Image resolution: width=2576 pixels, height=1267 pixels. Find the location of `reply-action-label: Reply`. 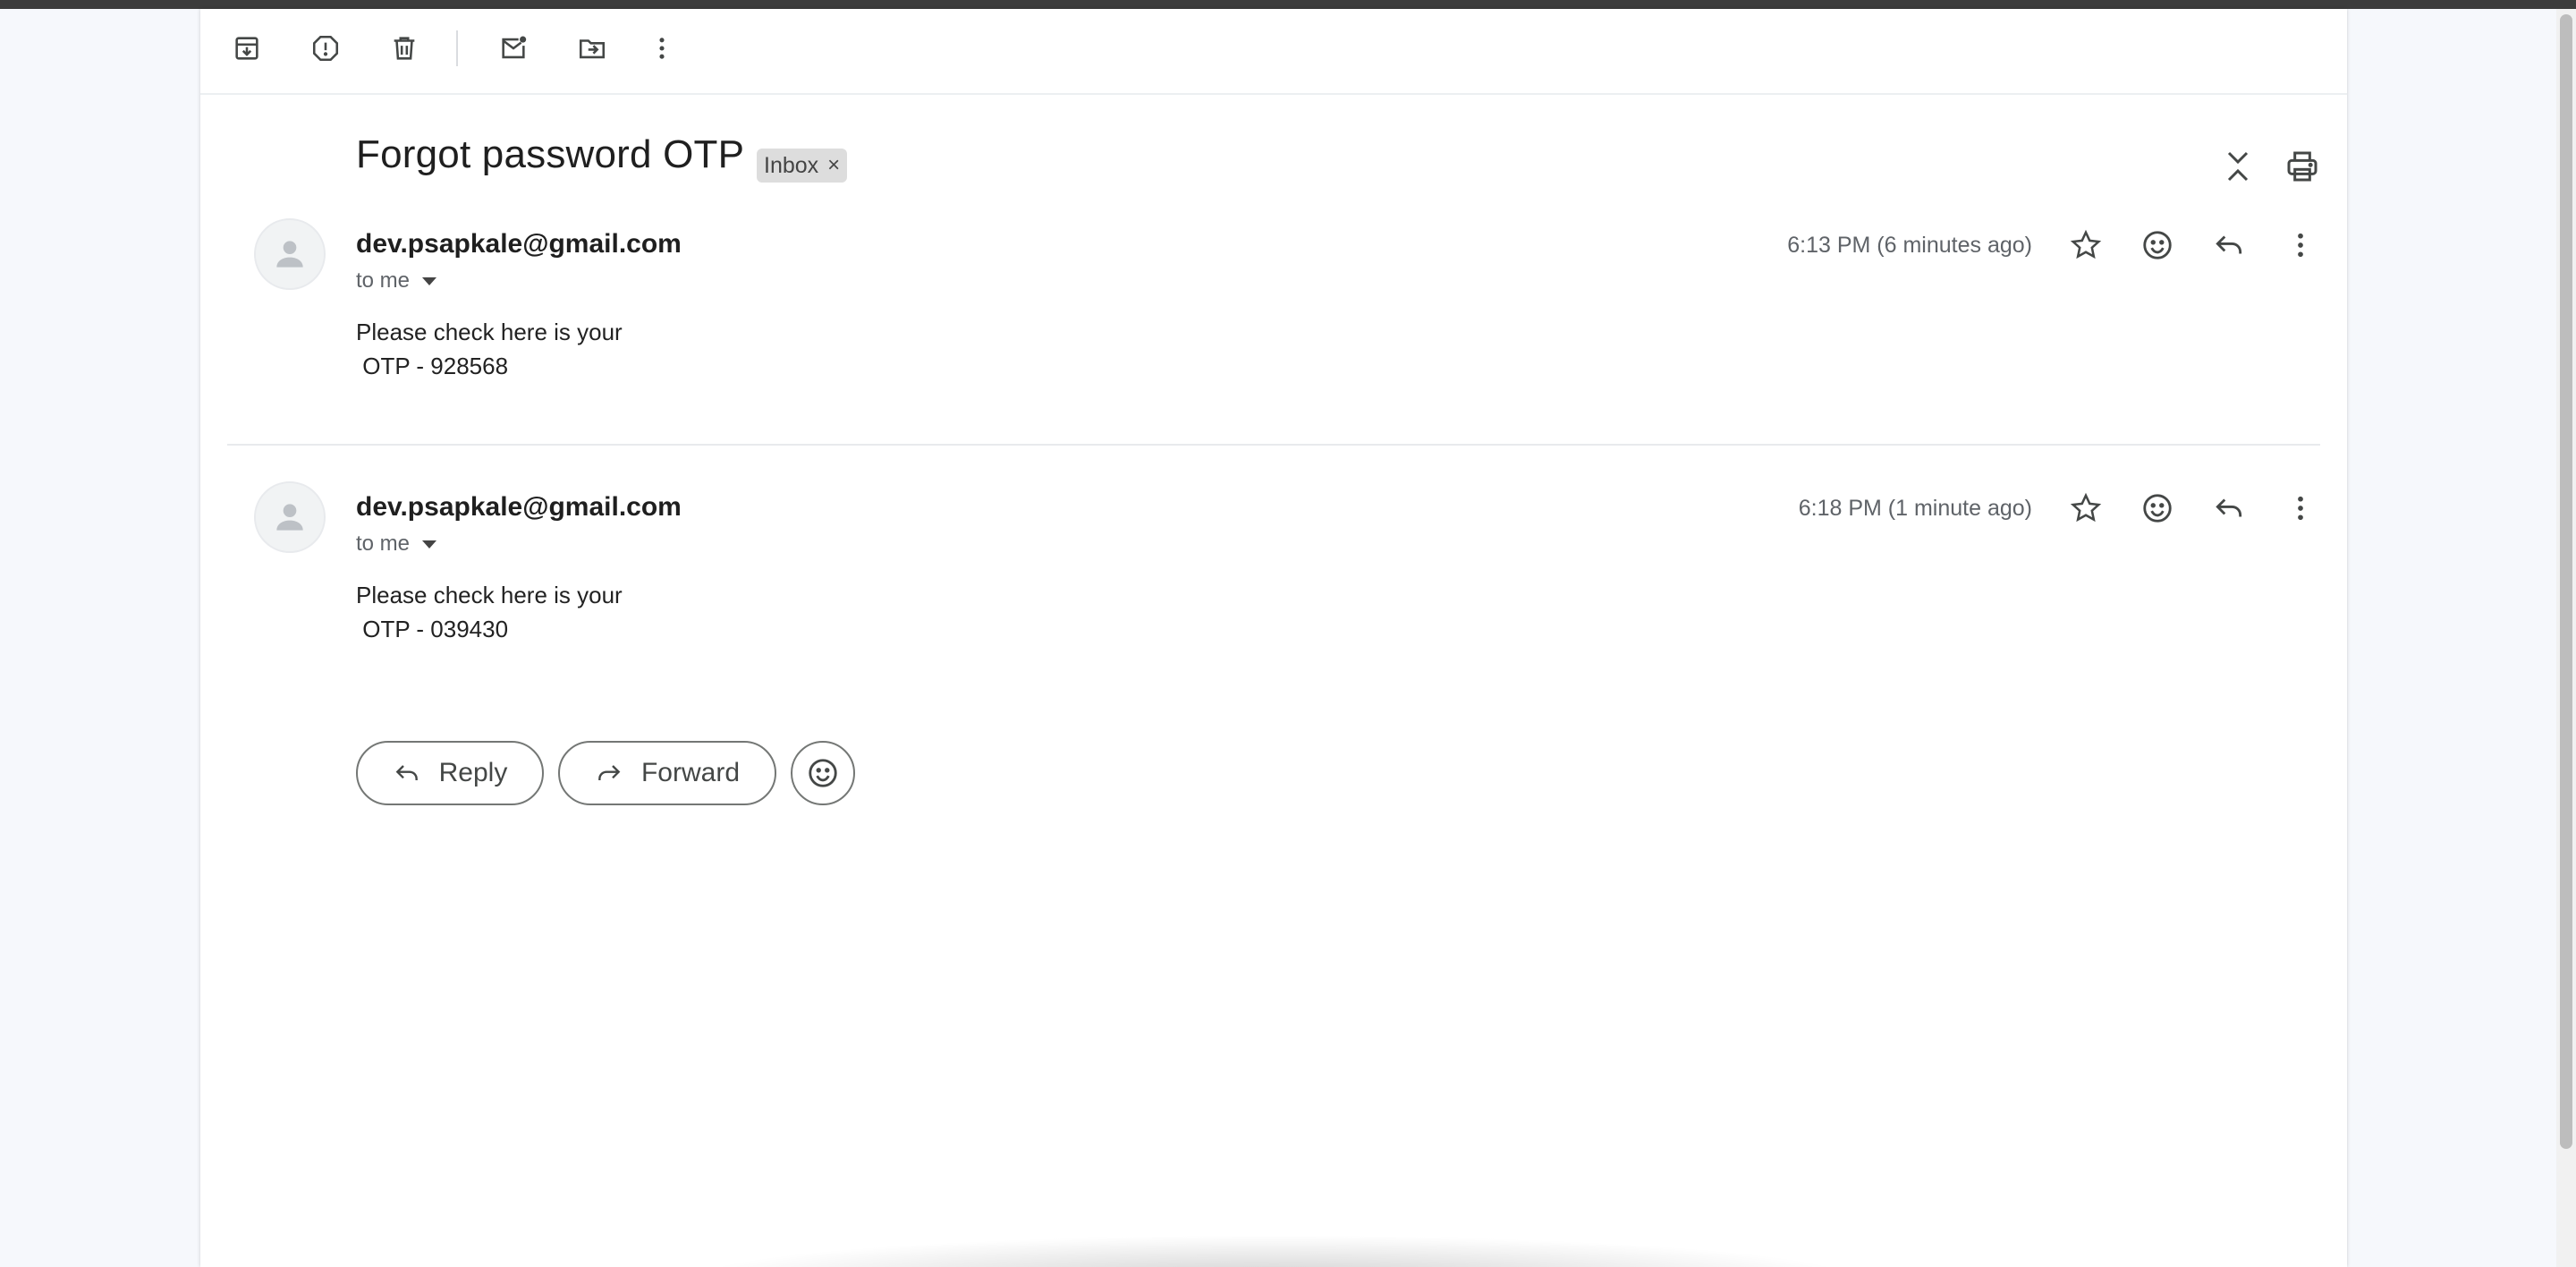

reply-action-label: Reply is located at coordinates (473, 772).